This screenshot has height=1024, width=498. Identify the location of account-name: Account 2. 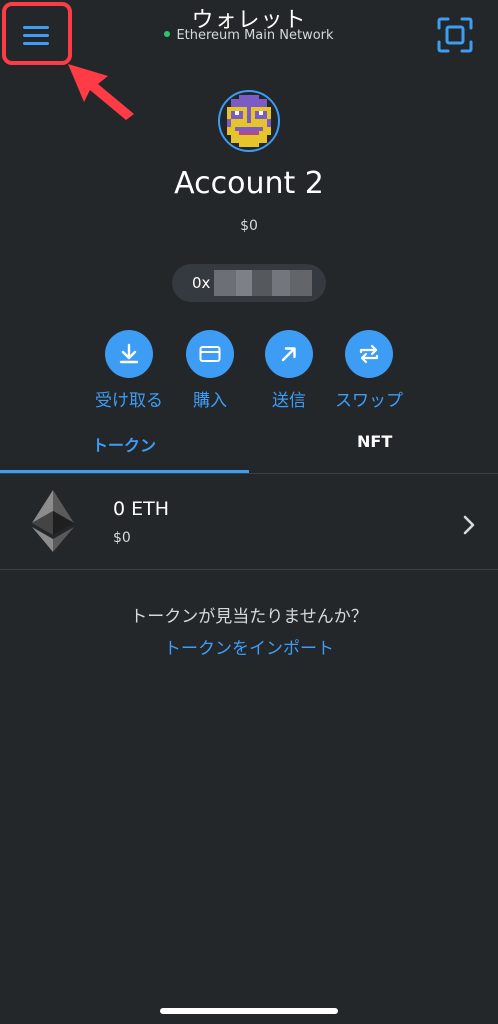
(249, 183).